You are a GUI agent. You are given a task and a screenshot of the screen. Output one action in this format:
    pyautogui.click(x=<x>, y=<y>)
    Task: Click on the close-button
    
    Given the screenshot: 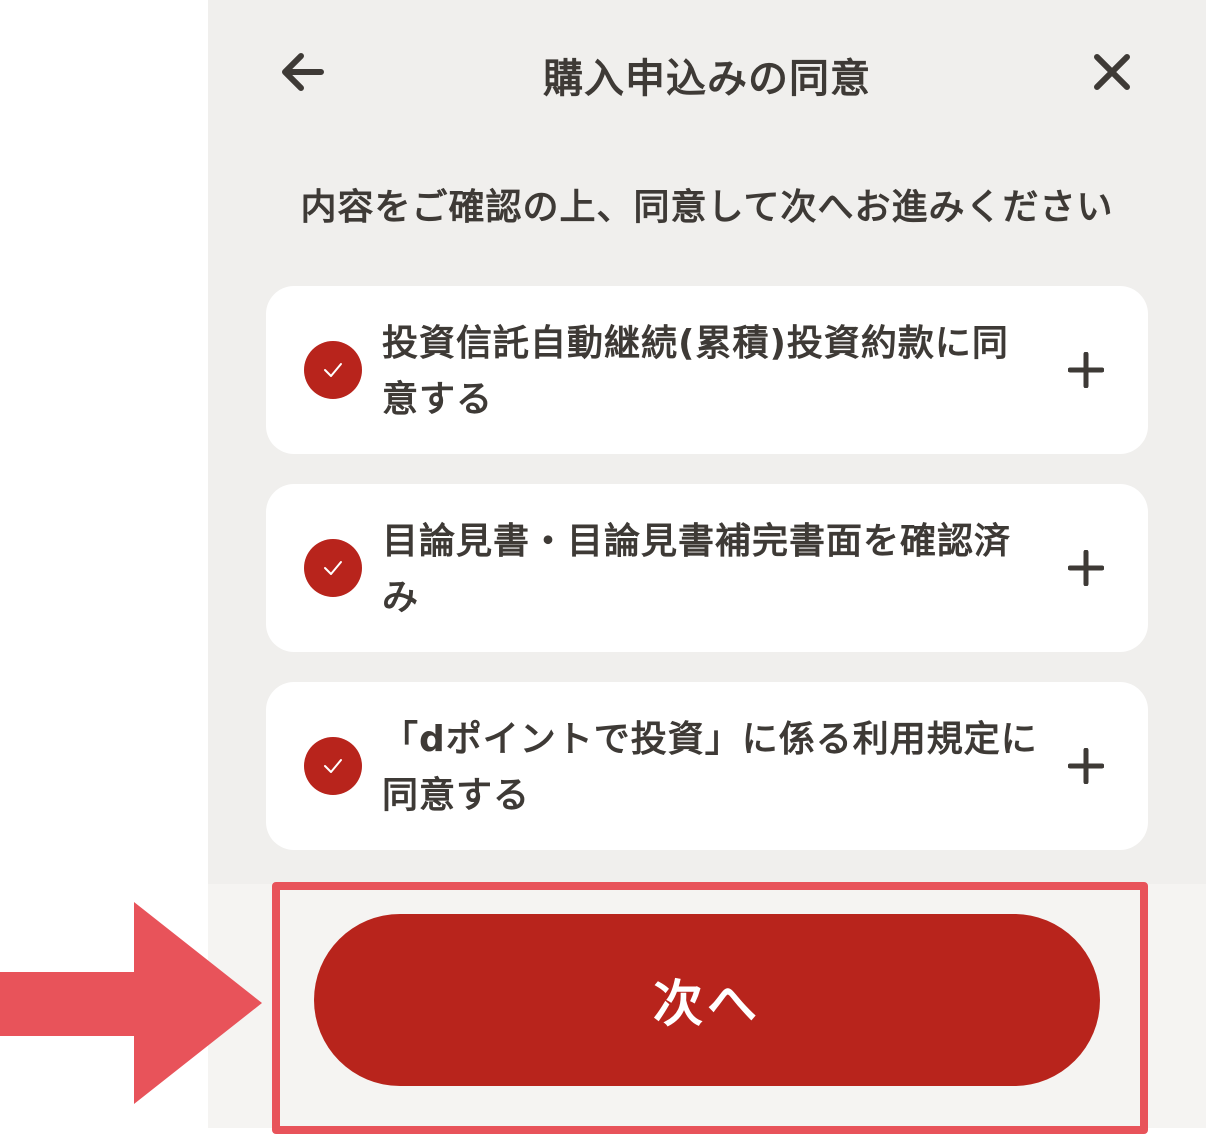 What is the action you would take?
    pyautogui.click(x=1112, y=72)
    